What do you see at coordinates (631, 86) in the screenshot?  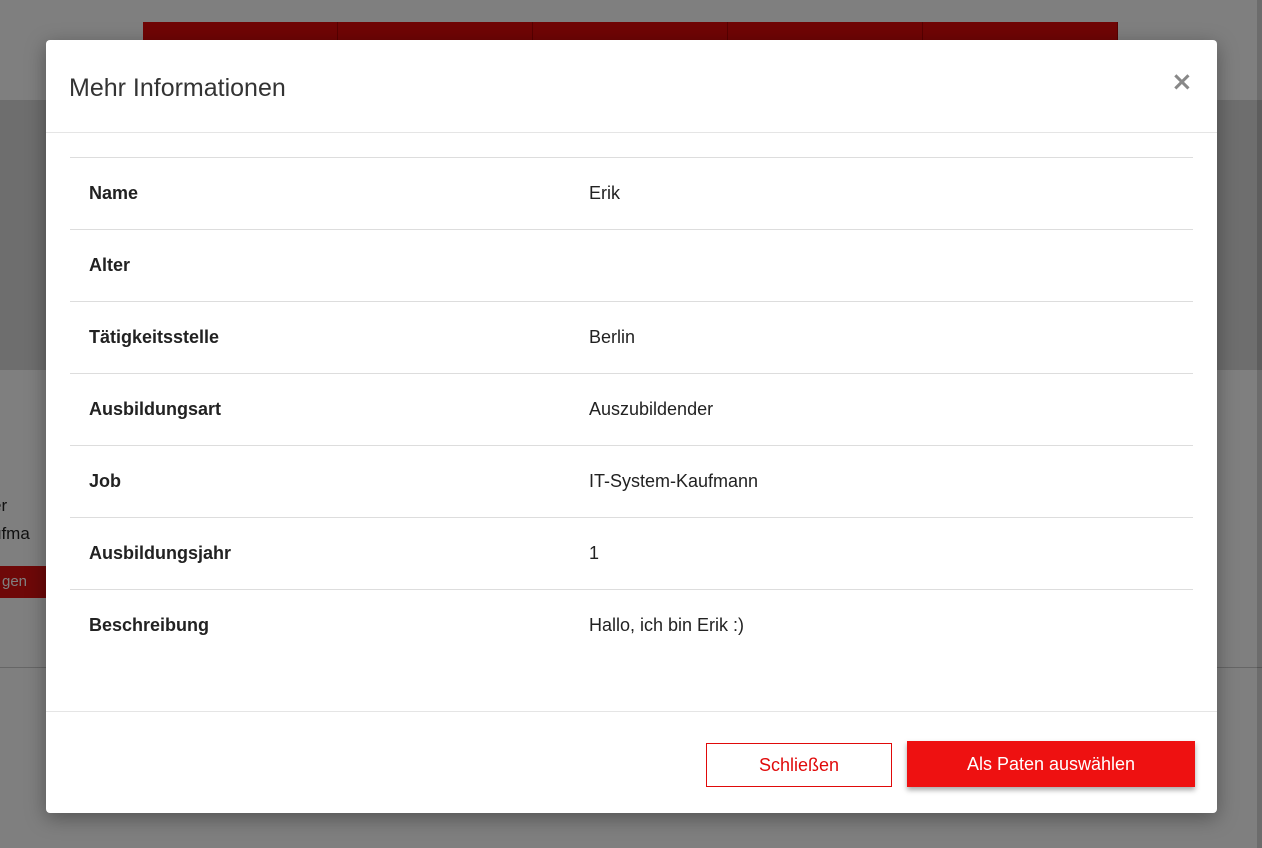 I see `modal-header: Mehr Informationen ×` at bounding box center [631, 86].